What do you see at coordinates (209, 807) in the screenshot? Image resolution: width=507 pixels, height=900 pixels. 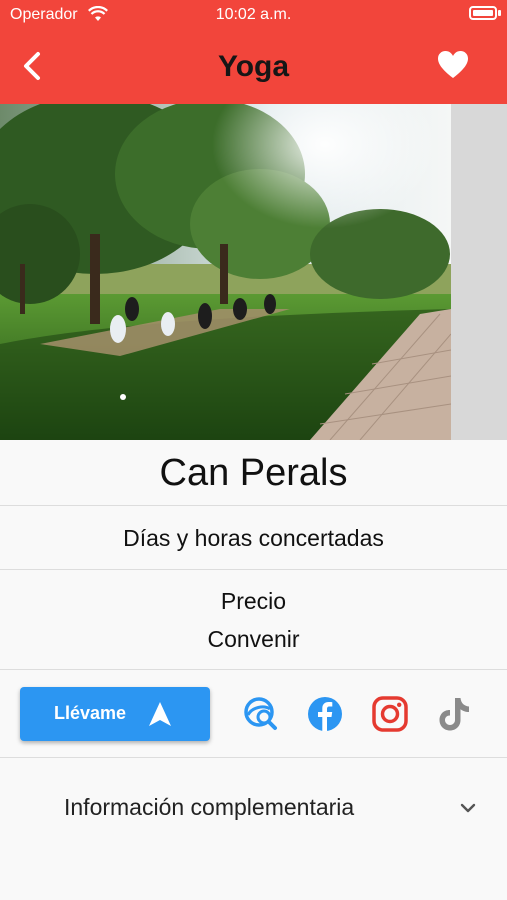 I see `more-info-label: Información complementaria` at bounding box center [209, 807].